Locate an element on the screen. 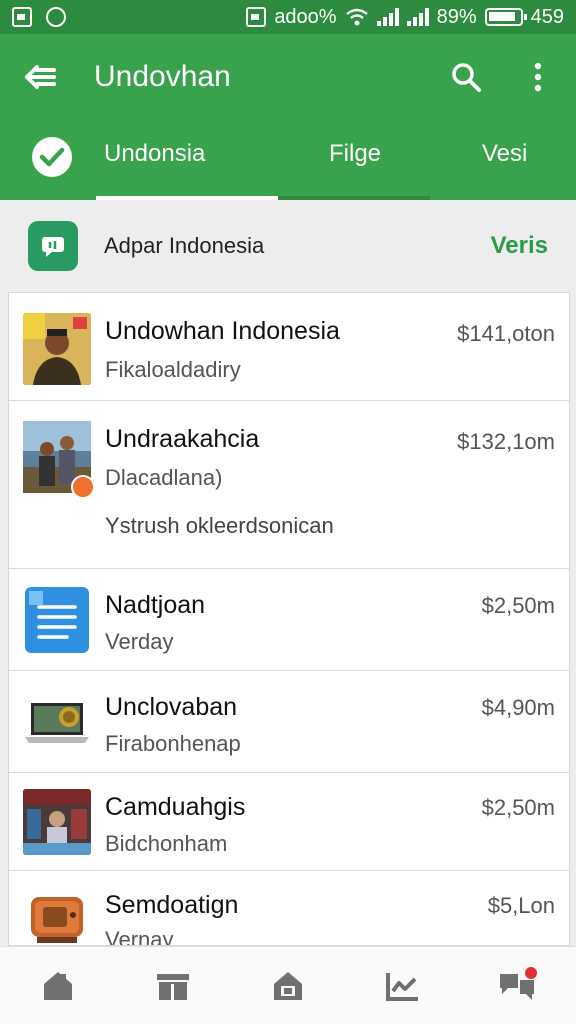  item-subtitle: Verday is located at coordinates (139, 641).